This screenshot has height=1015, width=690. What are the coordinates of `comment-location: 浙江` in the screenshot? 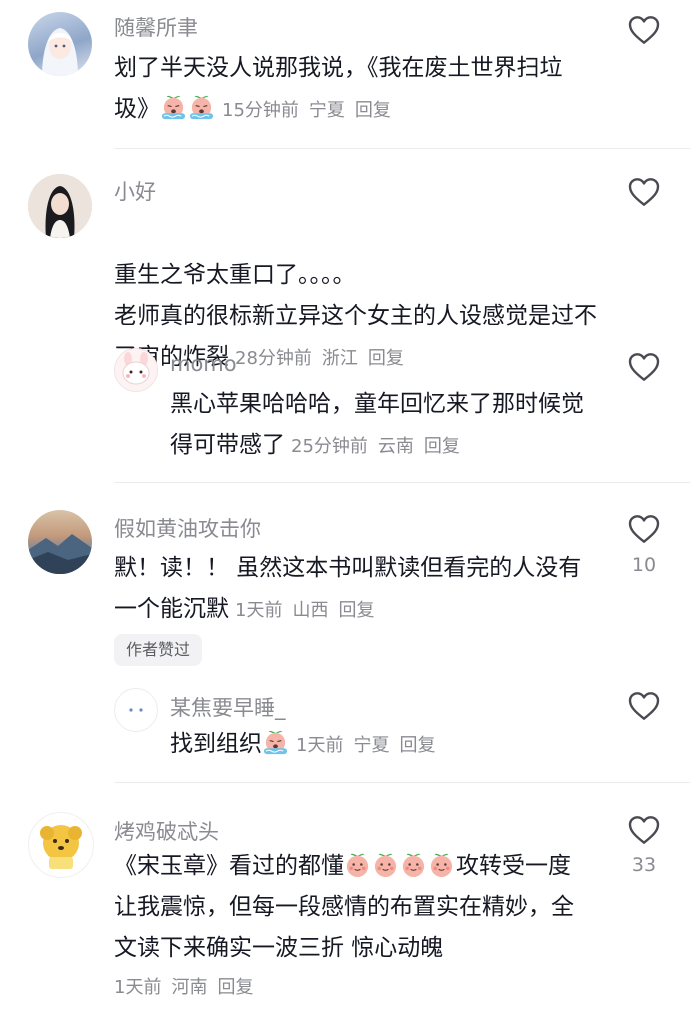 It's located at (339, 358).